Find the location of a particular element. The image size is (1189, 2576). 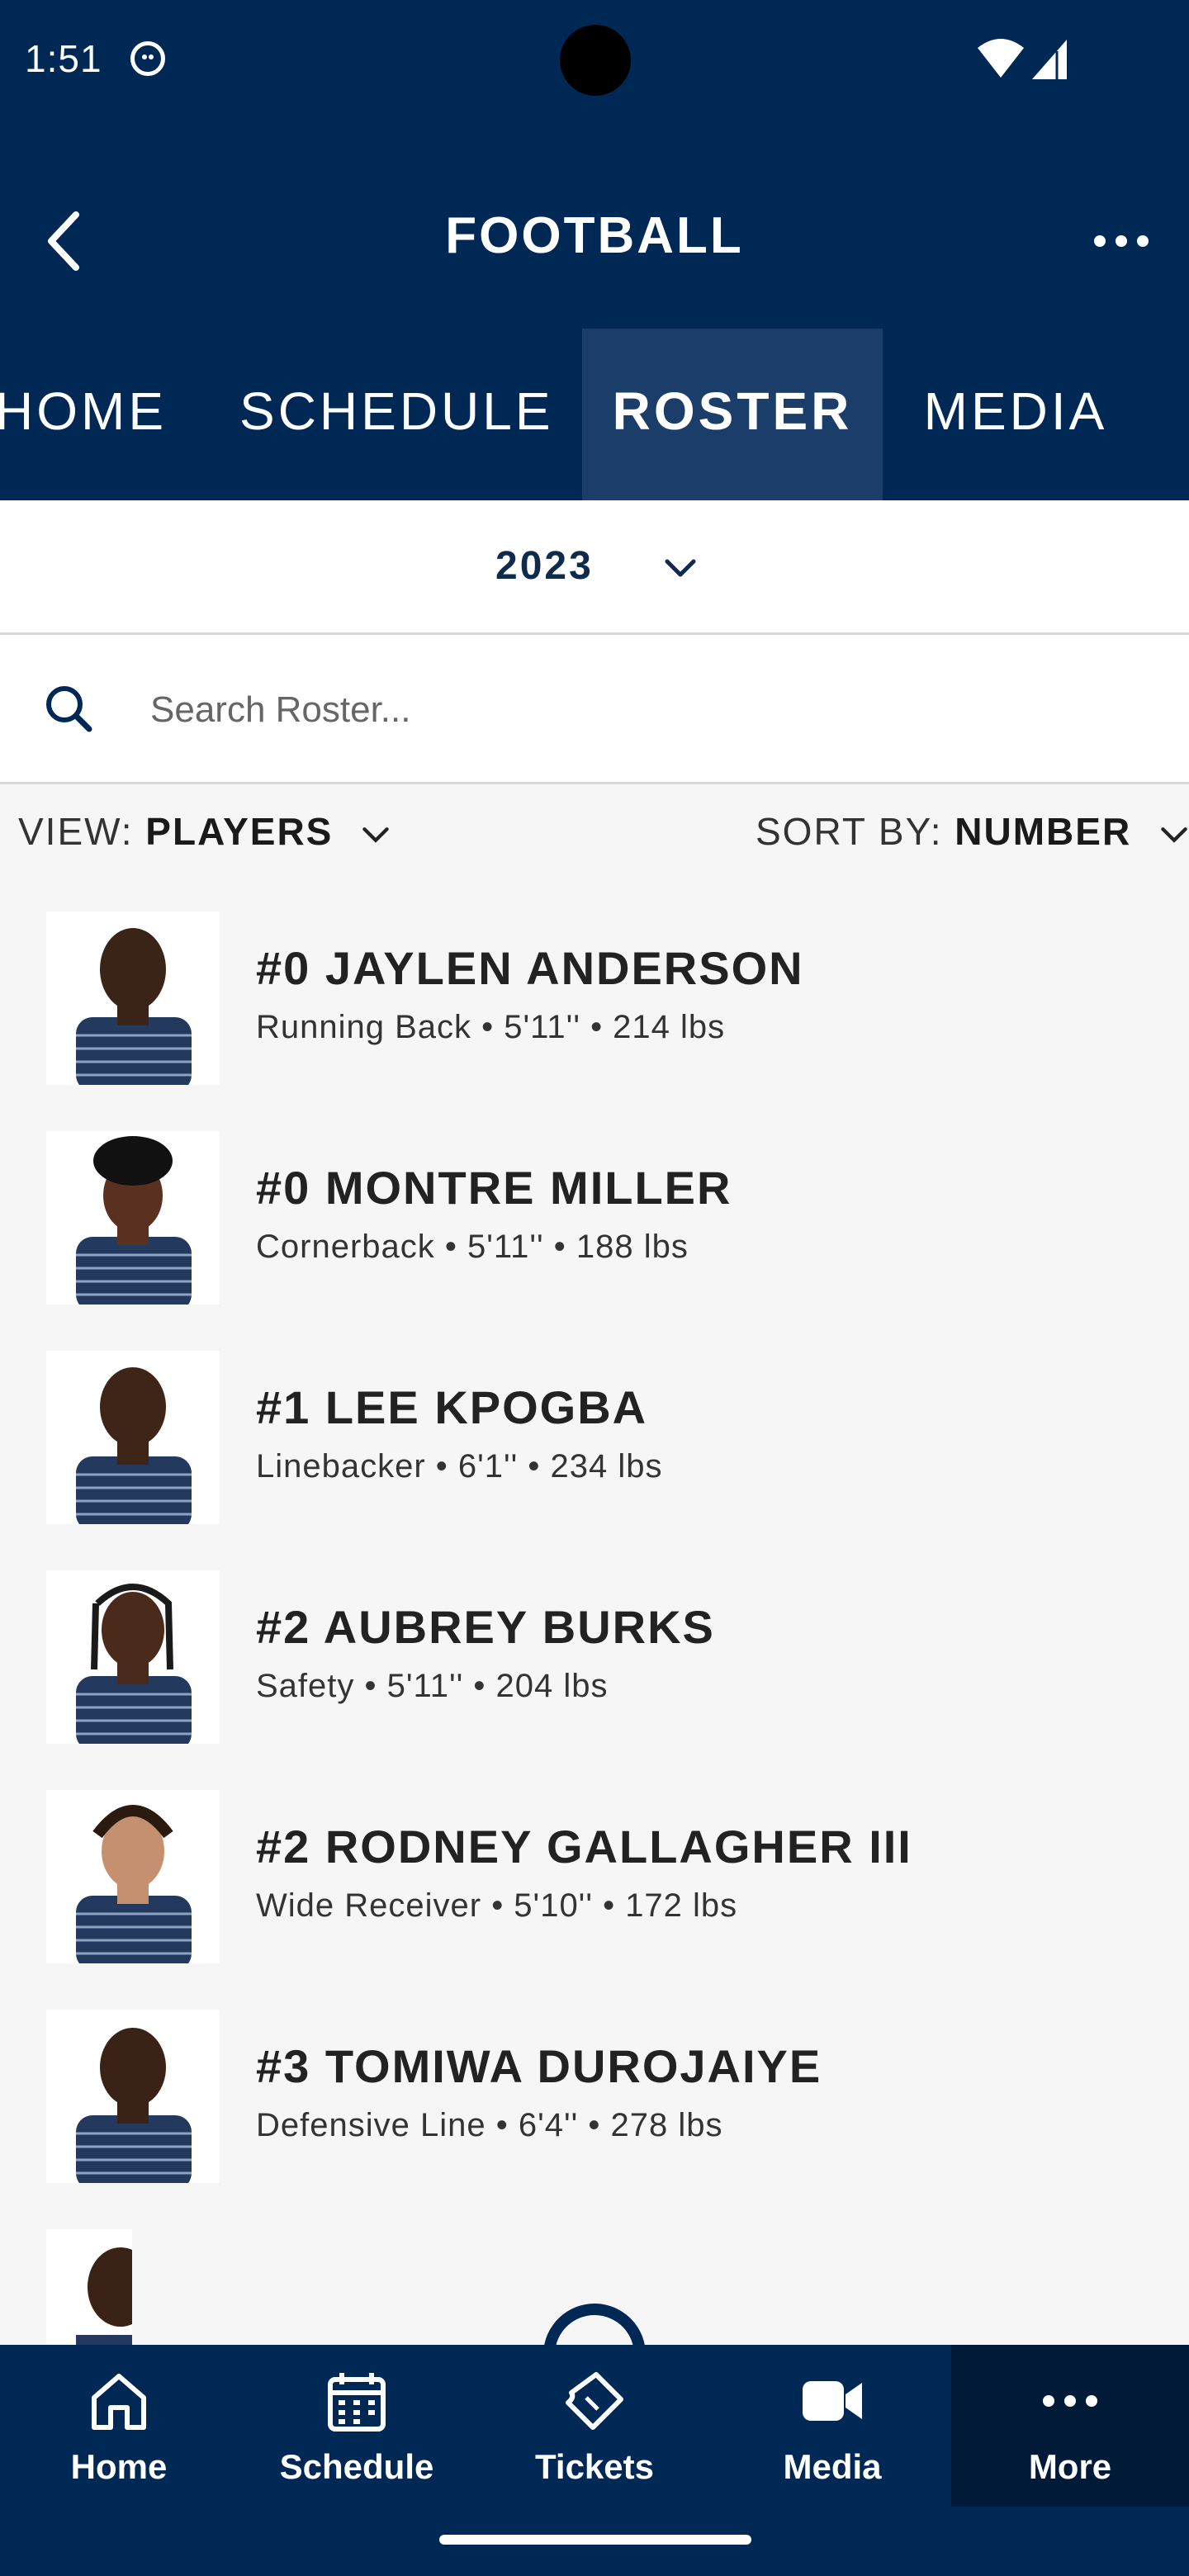

status-time: 1:51 is located at coordinates (63, 58).